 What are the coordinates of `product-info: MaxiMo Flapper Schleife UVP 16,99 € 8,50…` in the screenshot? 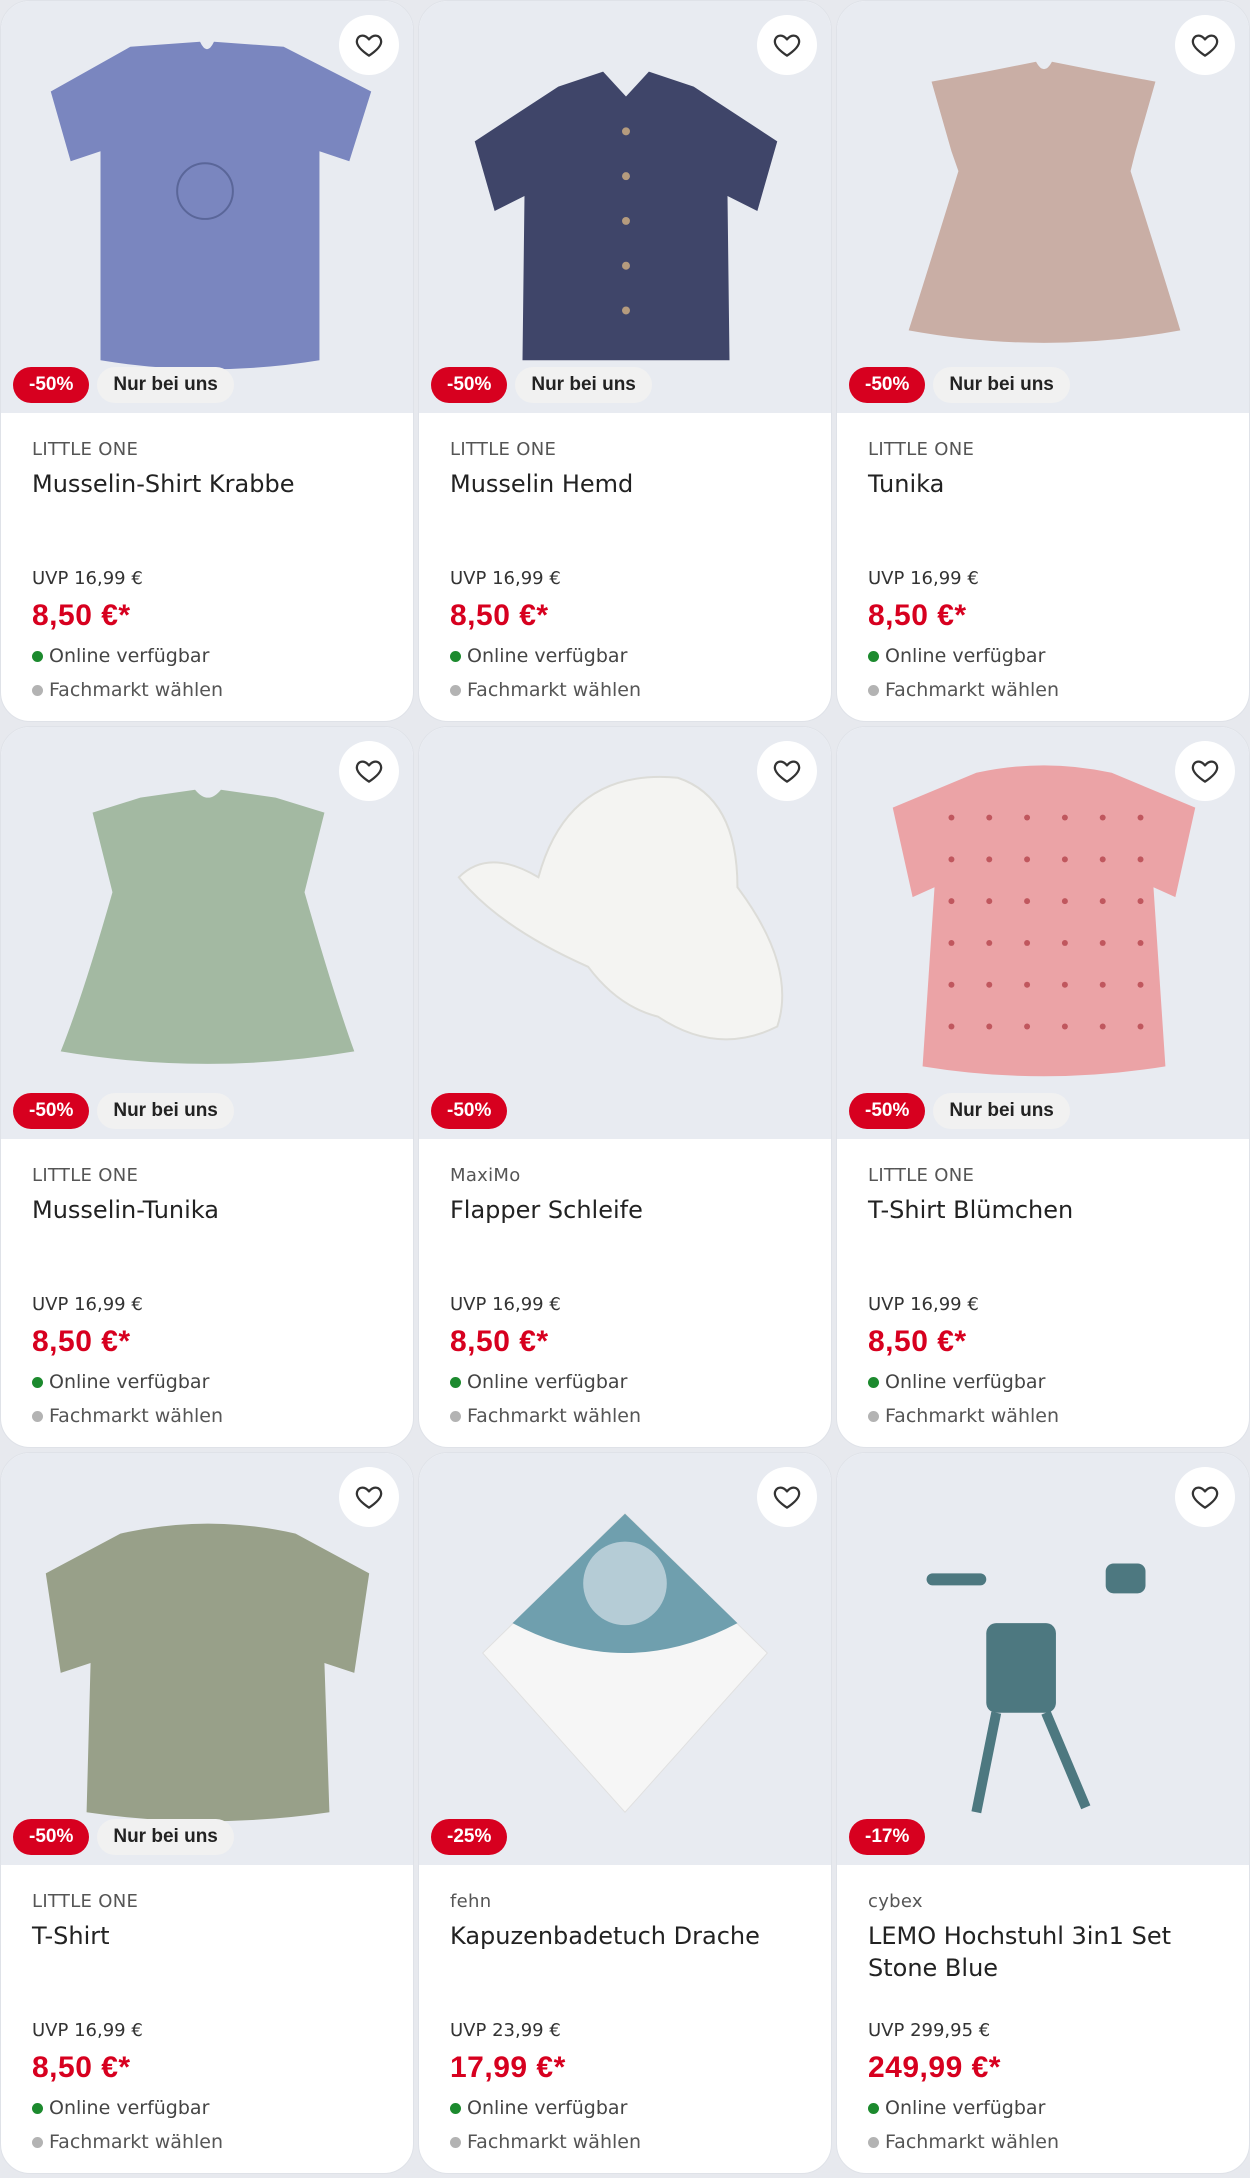 It's located at (625, 1283).